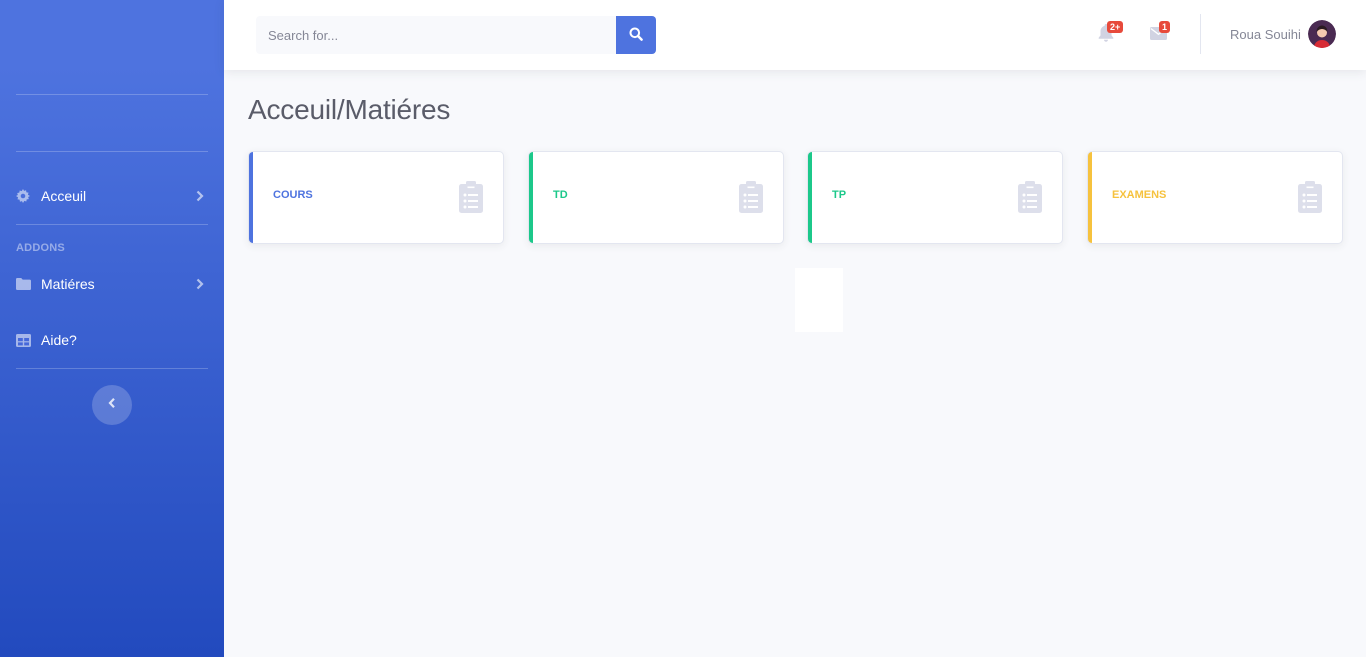  What do you see at coordinates (28, 196) in the screenshot?
I see `gear-icon` at bounding box center [28, 196].